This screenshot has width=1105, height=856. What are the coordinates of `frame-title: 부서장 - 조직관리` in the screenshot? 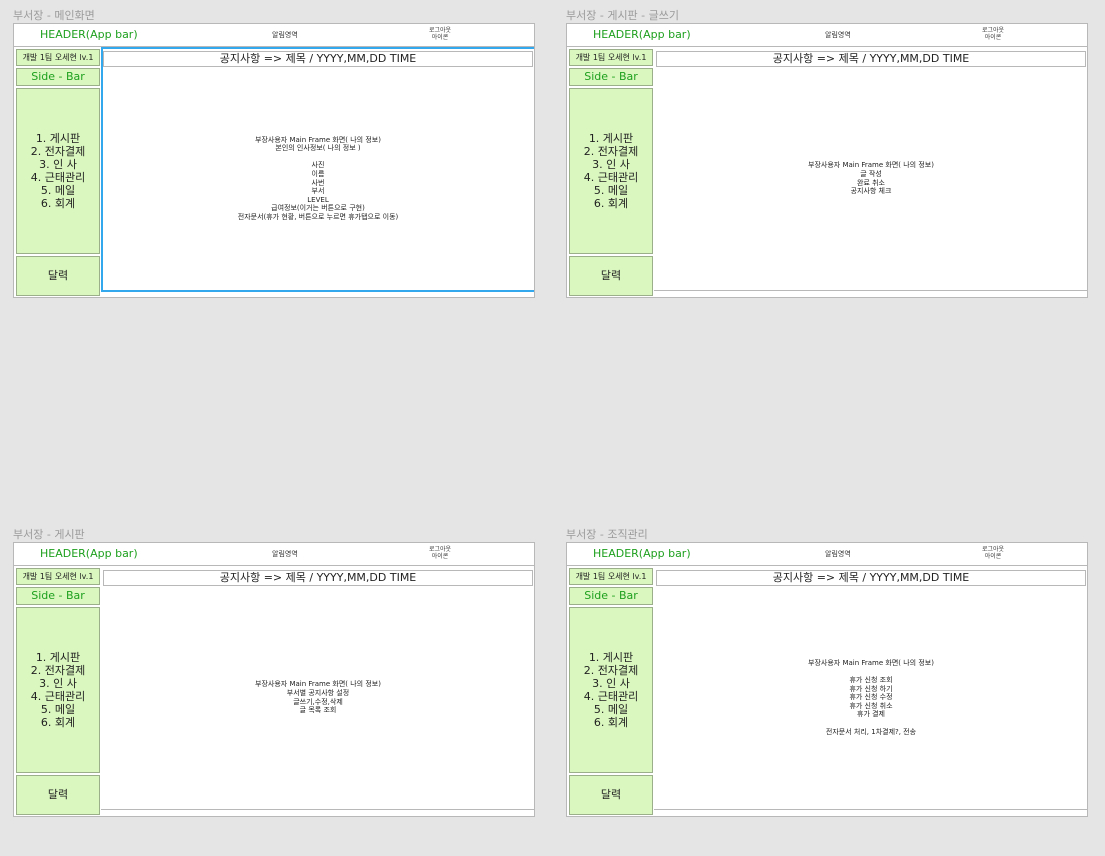 It's located at (607, 534).